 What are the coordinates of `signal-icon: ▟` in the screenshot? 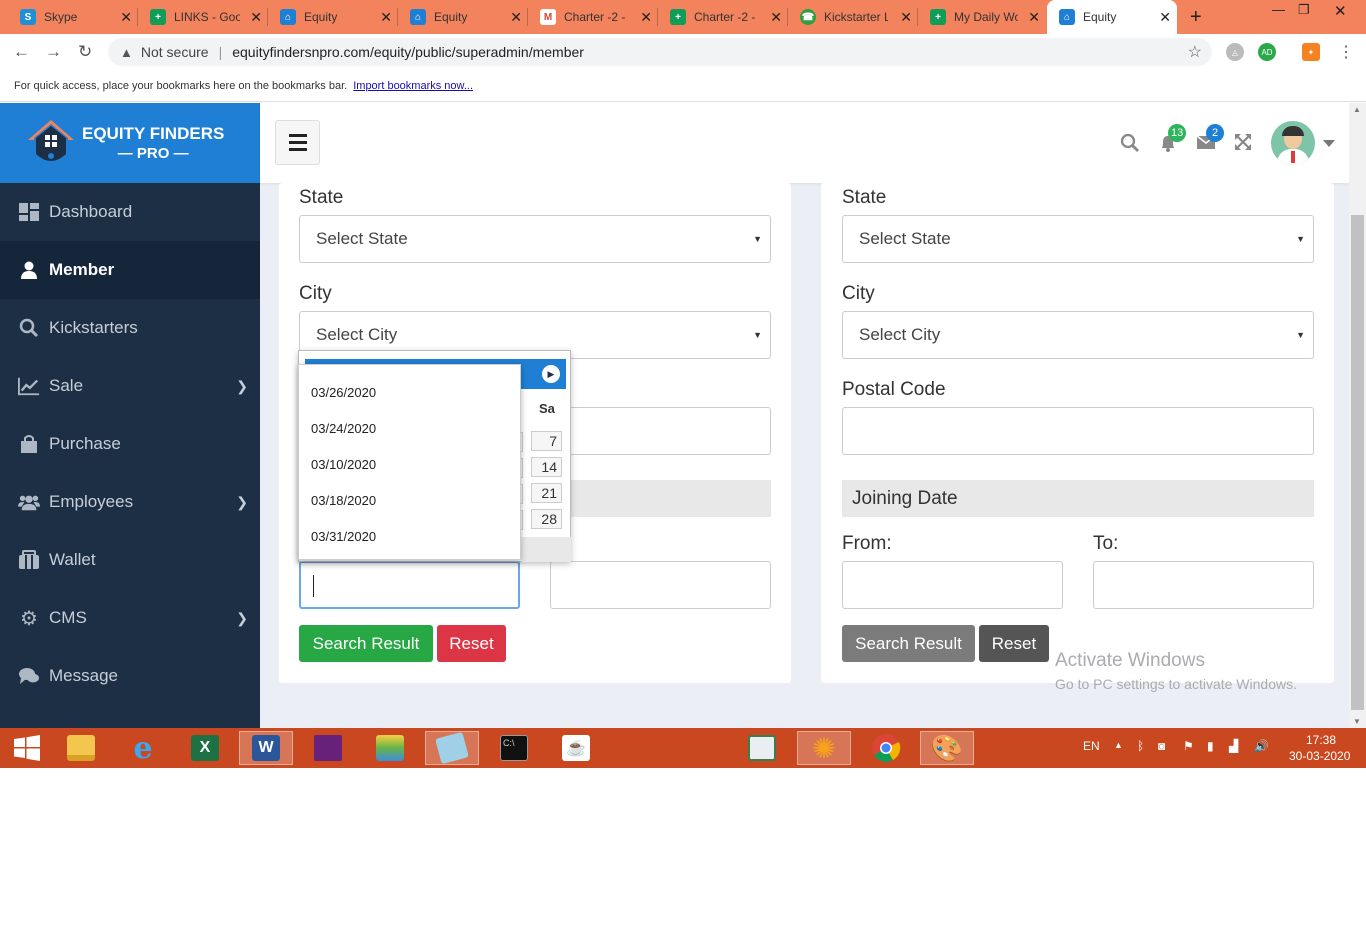 It's located at (1233, 746).